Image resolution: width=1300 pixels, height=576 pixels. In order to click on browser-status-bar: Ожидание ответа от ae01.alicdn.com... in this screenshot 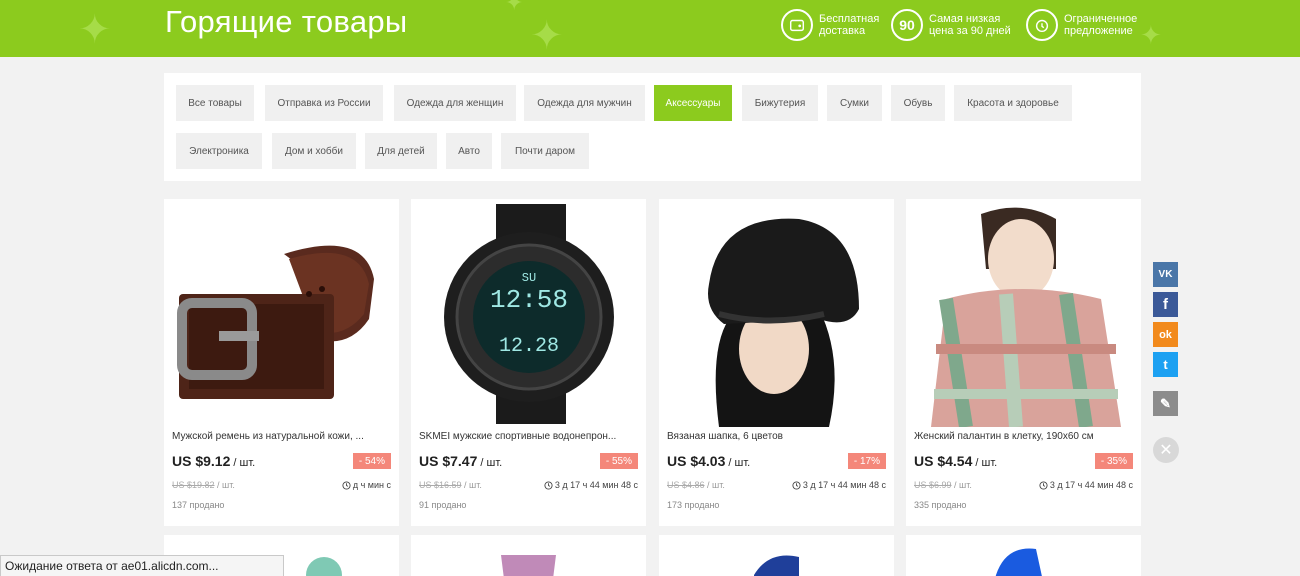, I will do `click(142, 565)`.